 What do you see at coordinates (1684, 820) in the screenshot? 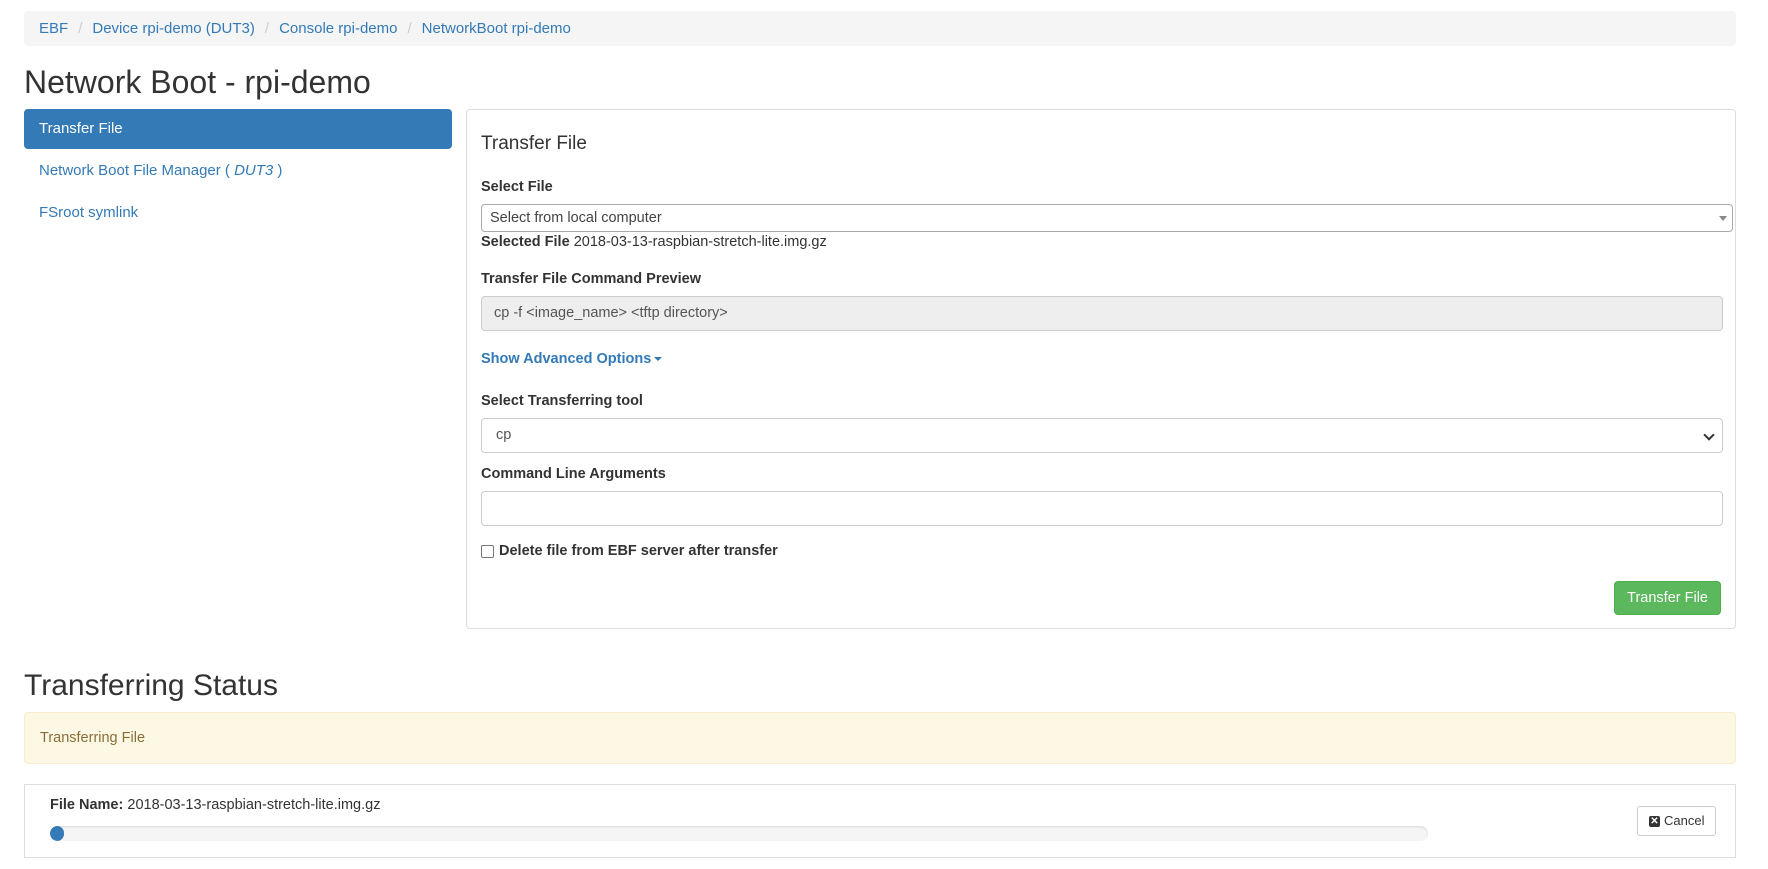
I see `cancel-label: Cancel` at bounding box center [1684, 820].